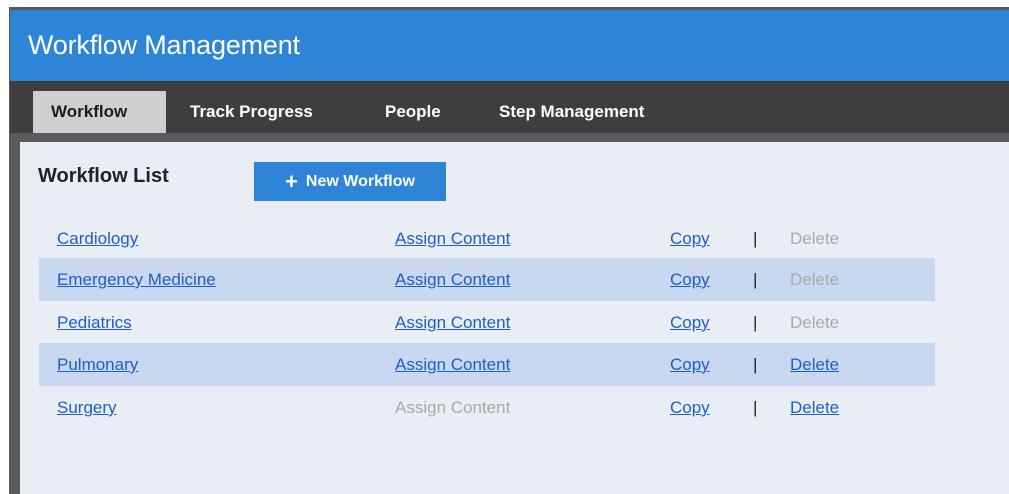  What do you see at coordinates (99, 112) in the screenshot?
I see `tab-workflow: Workflow` at bounding box center [99, 112].